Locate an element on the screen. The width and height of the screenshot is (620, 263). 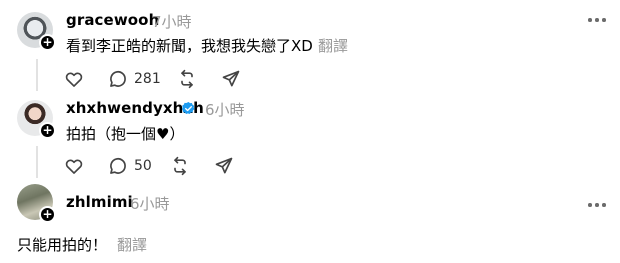
reply-button: 50 is located at coordinates (130, 166).